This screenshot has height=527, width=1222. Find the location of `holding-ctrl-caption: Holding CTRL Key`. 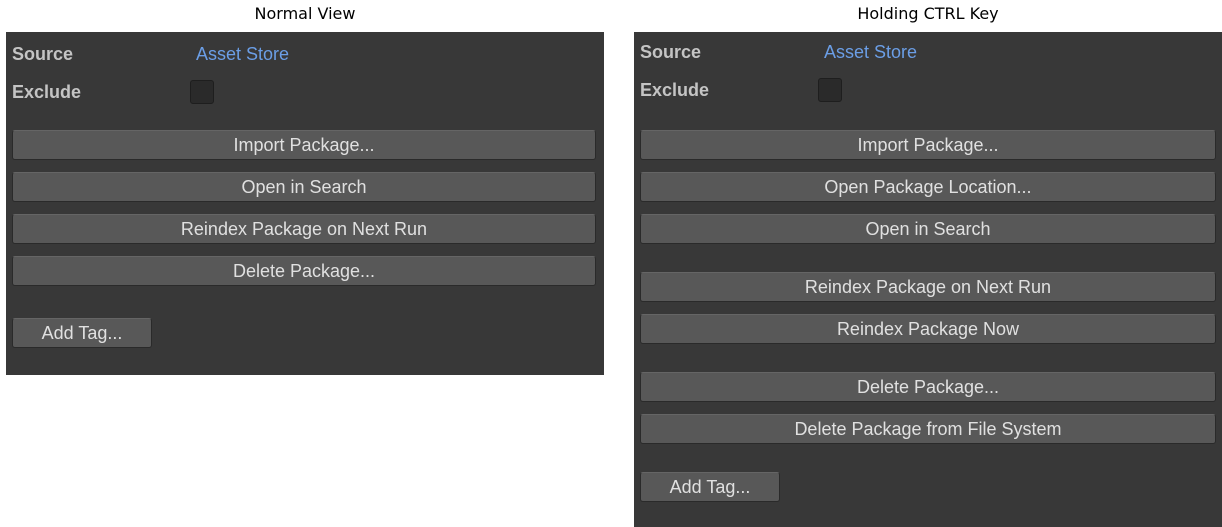

holding-ctrl-caption: Holding CTRL Key is located at coordinates (928, 13).